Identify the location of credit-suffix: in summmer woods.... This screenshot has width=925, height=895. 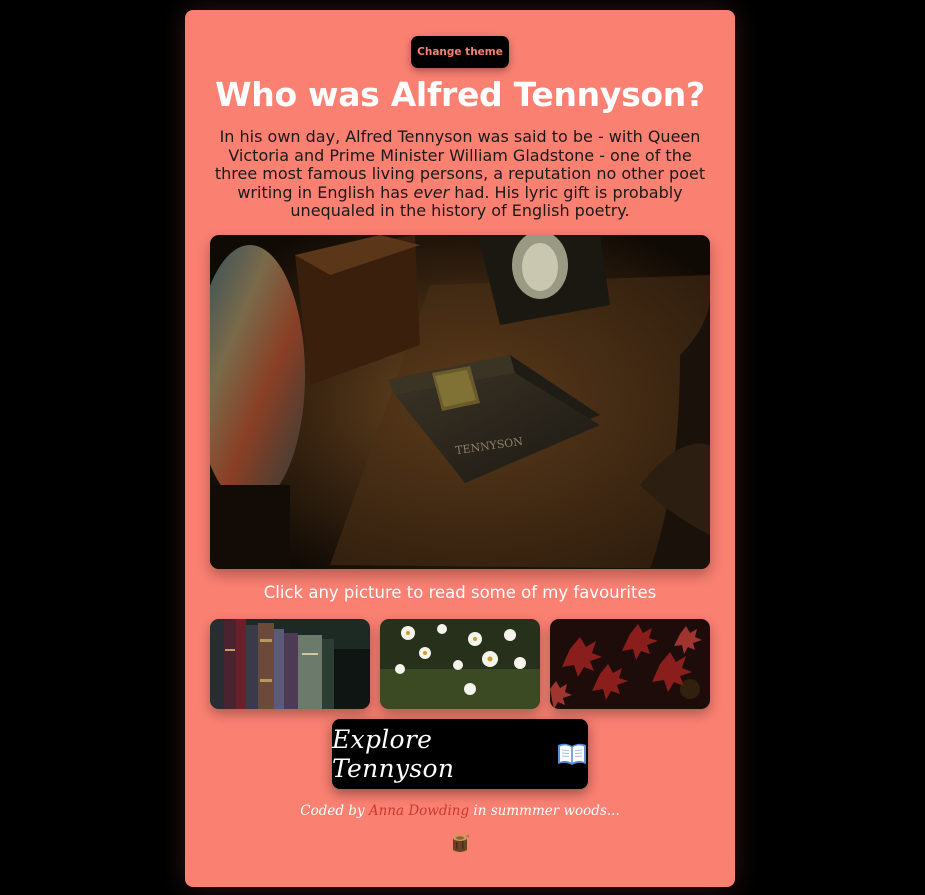
(546, 811).